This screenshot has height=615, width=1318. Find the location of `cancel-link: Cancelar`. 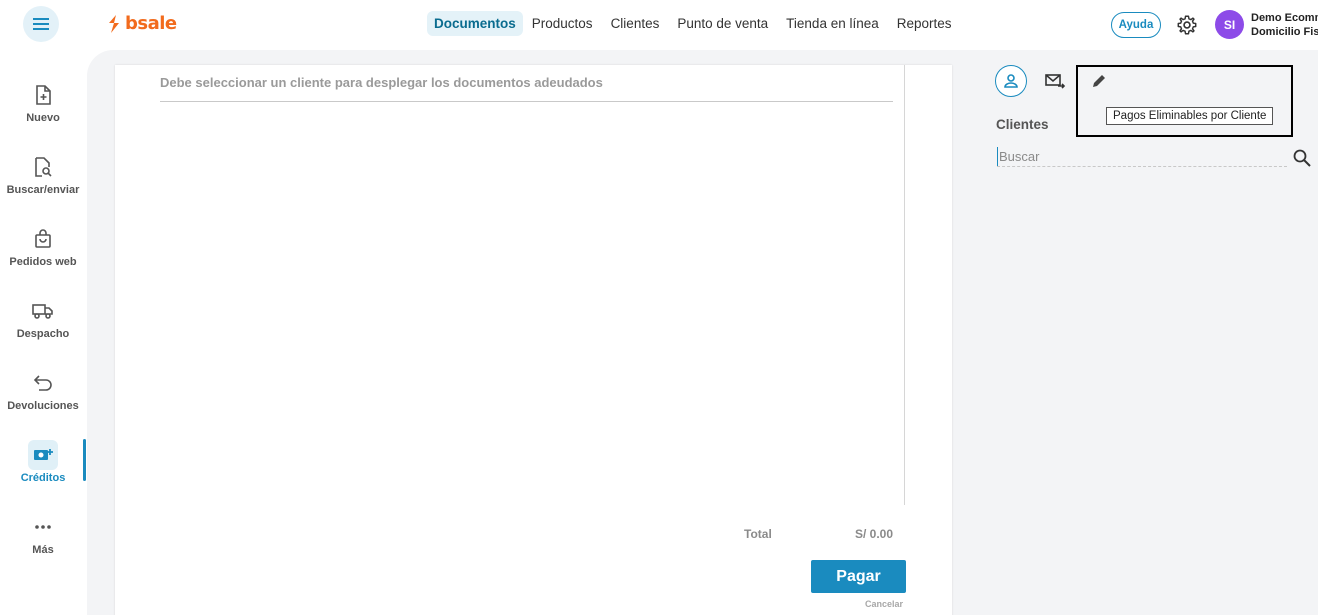

cancel-link: Cancelar is located at coordinates (884, 604).